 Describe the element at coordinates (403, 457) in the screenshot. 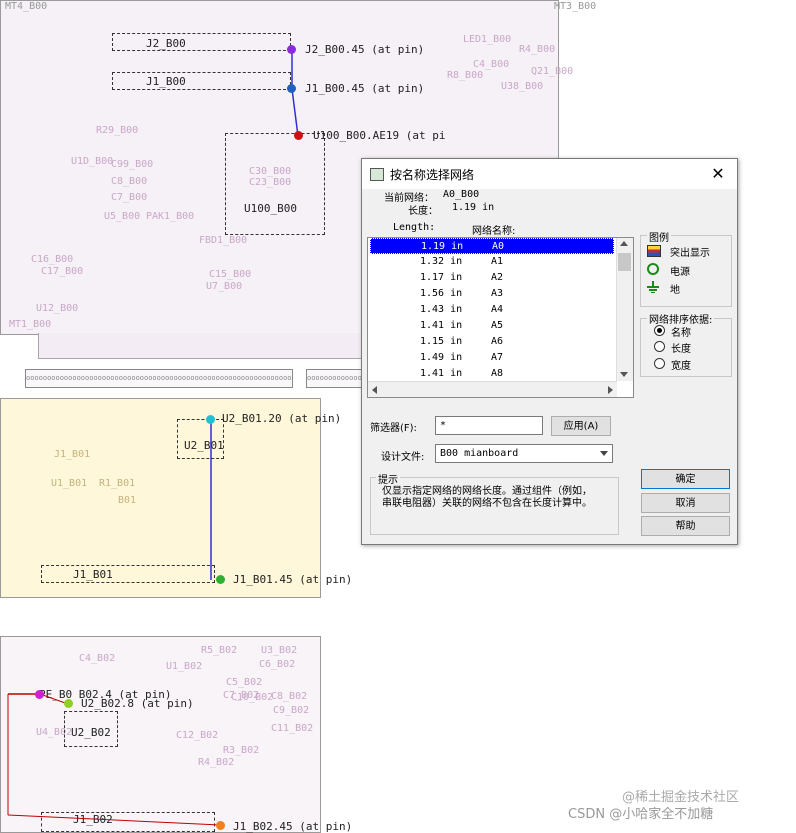

I see `design-file-label: 设计文件:` at that location.